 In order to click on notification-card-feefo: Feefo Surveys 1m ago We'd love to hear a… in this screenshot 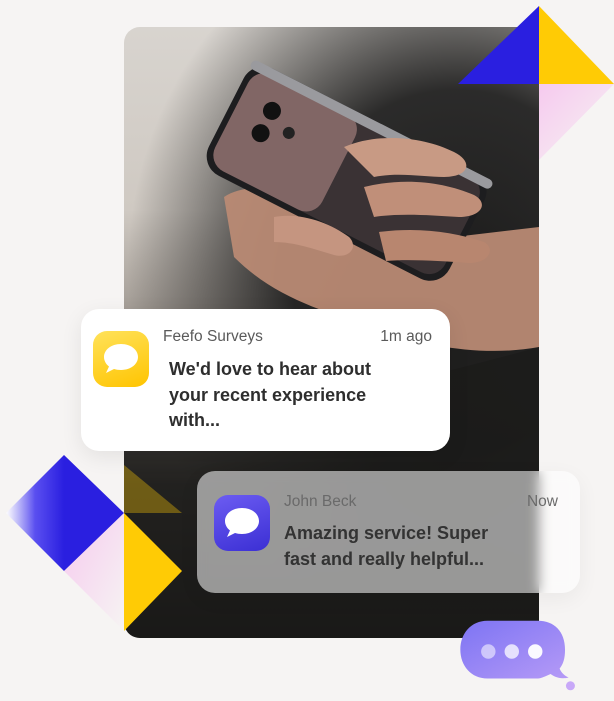, I will do `click(265, 380)`.